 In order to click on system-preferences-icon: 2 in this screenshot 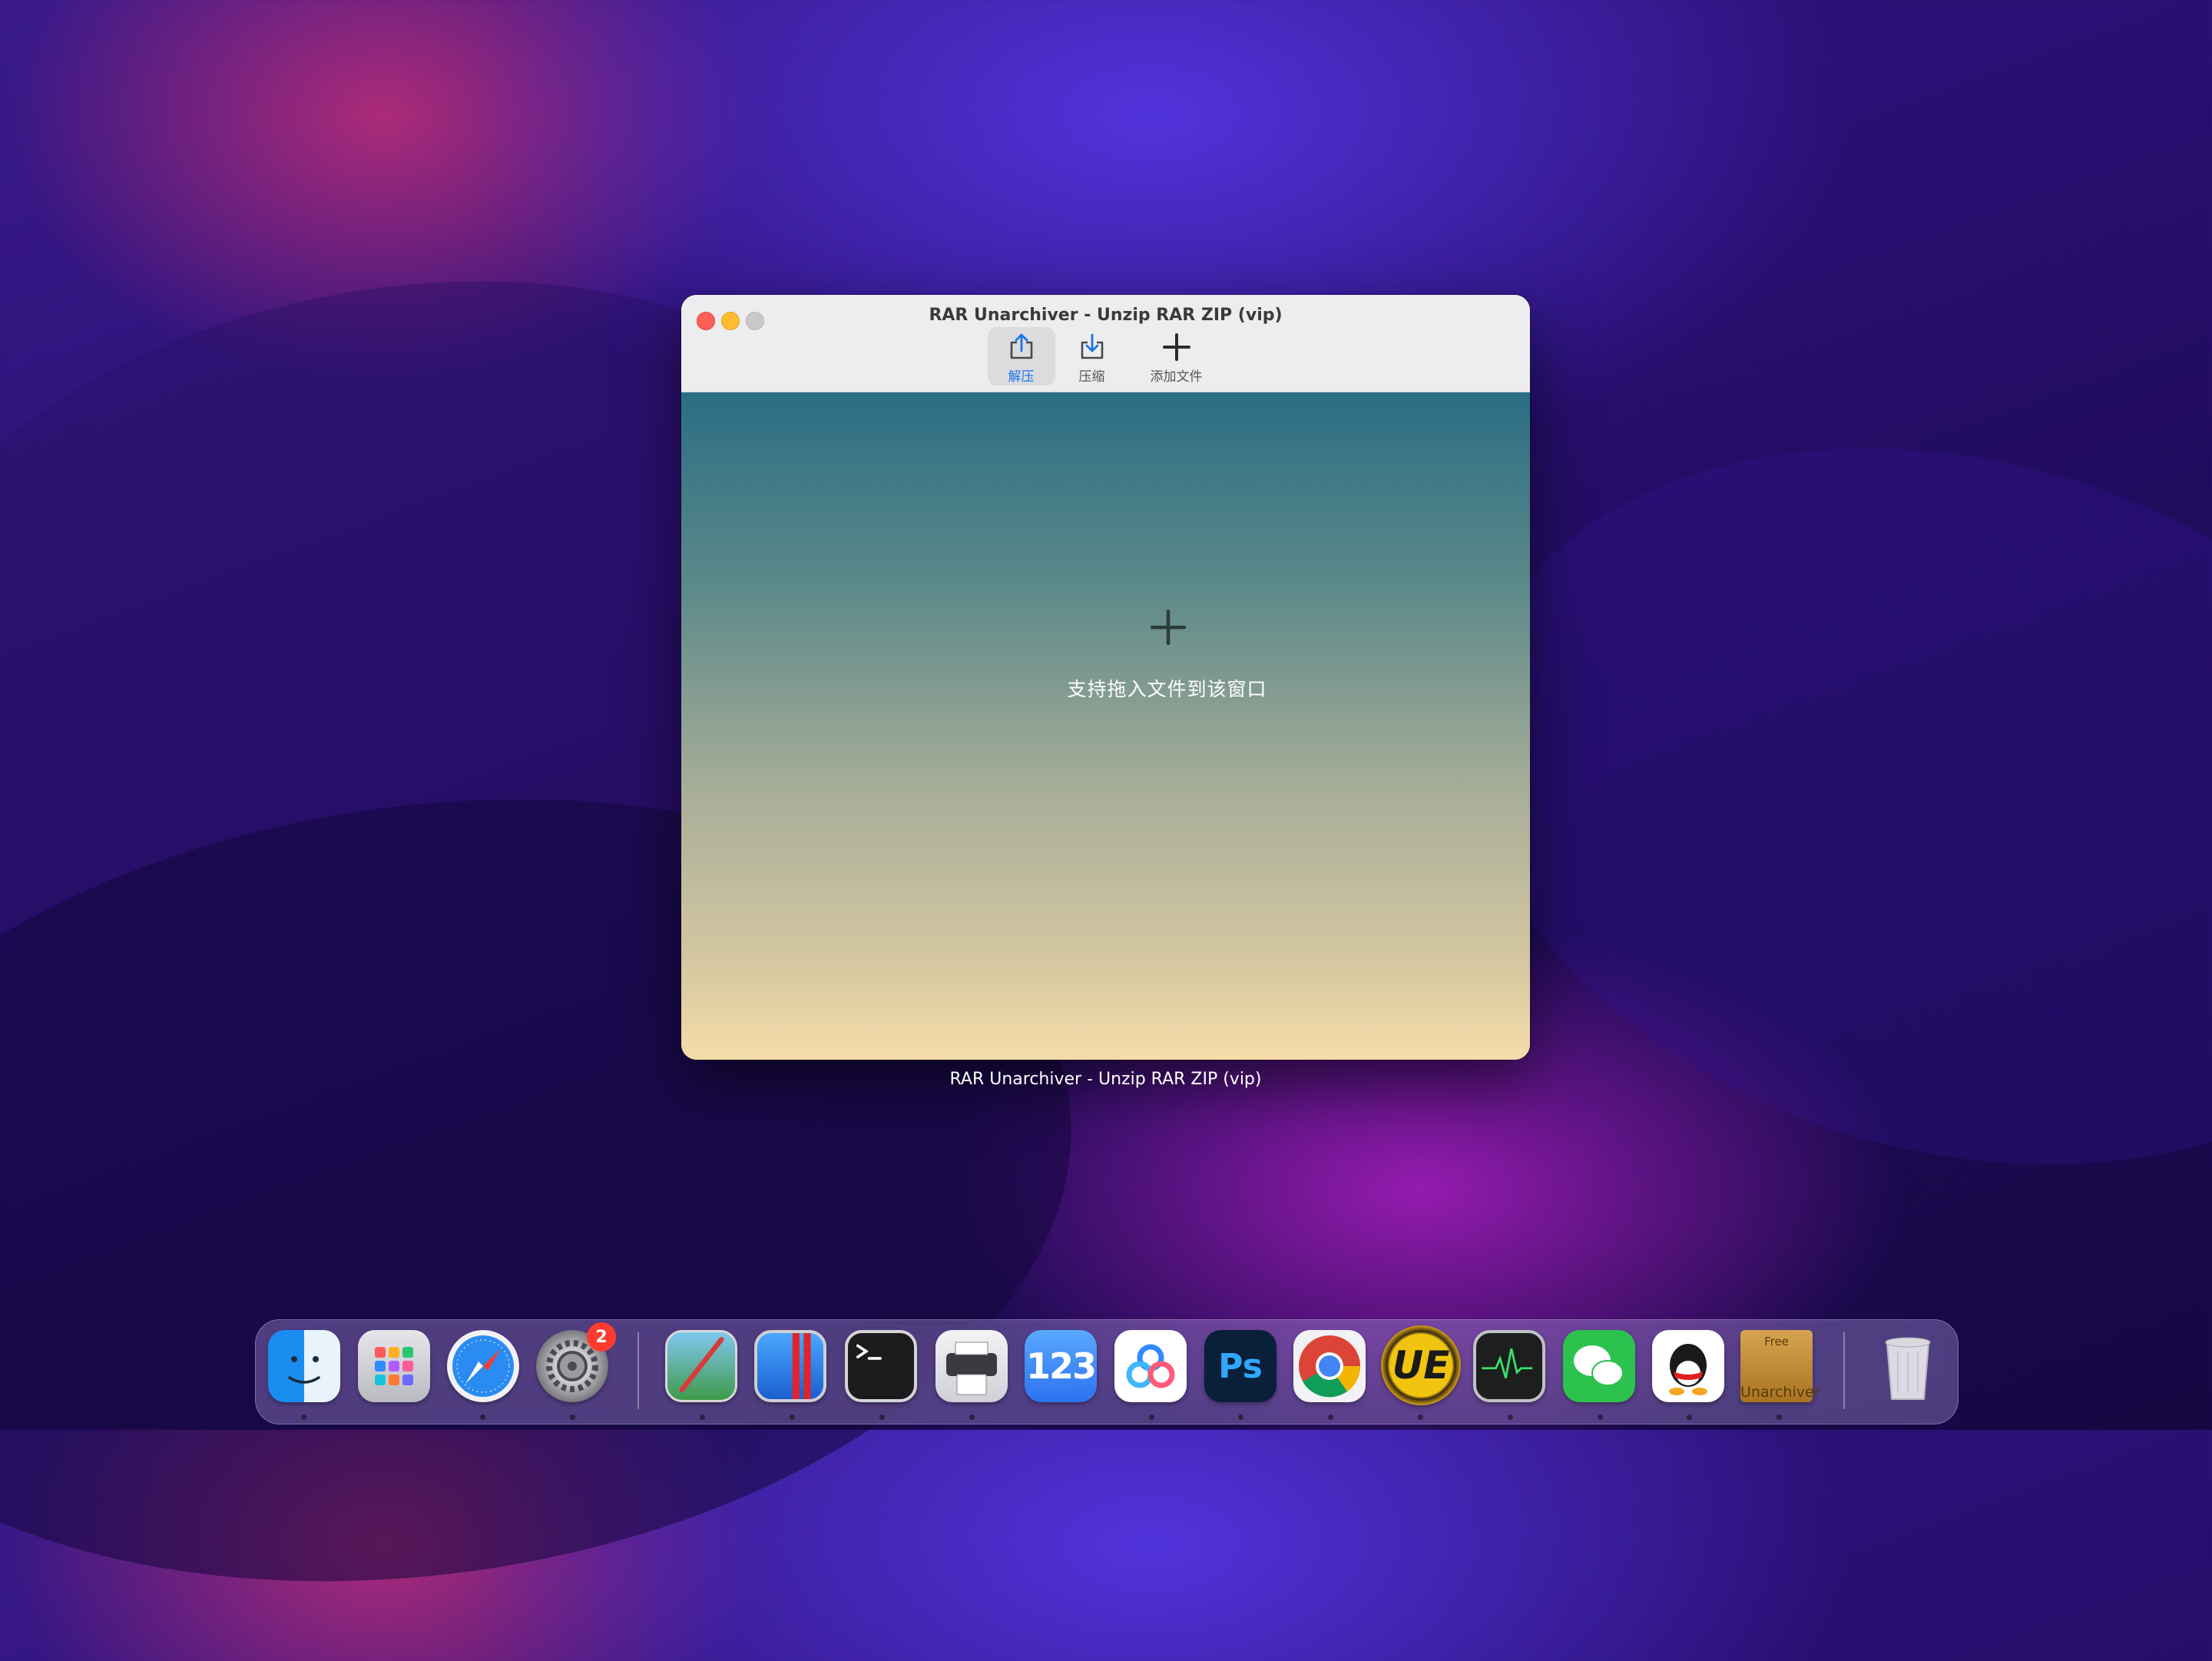, I will do `click(576, 1362)`.